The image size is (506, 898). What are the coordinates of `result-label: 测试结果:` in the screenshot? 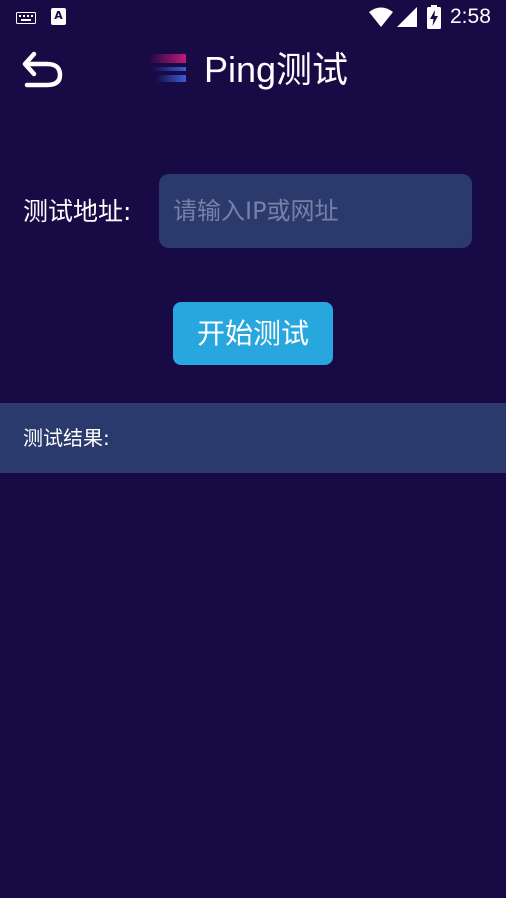 It's located at (66, 438).